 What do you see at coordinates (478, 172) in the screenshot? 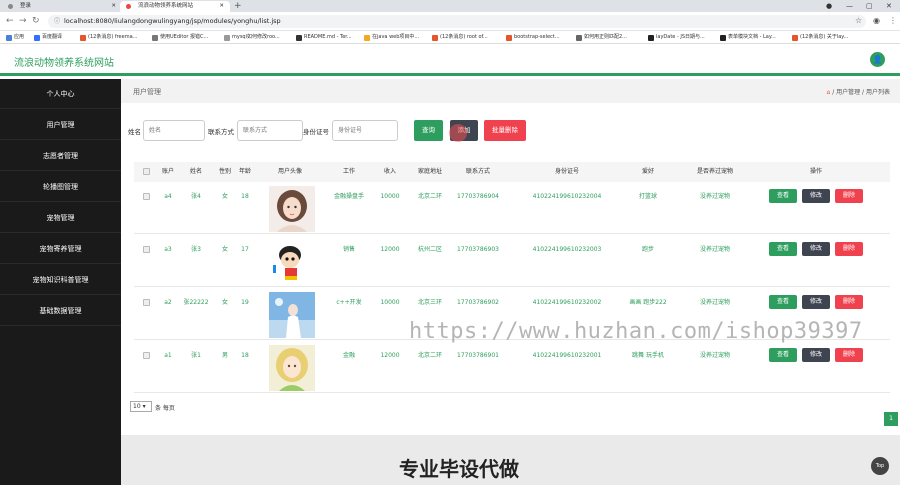
I see `col-header: 联系方式` at bounding box center [478, 172].